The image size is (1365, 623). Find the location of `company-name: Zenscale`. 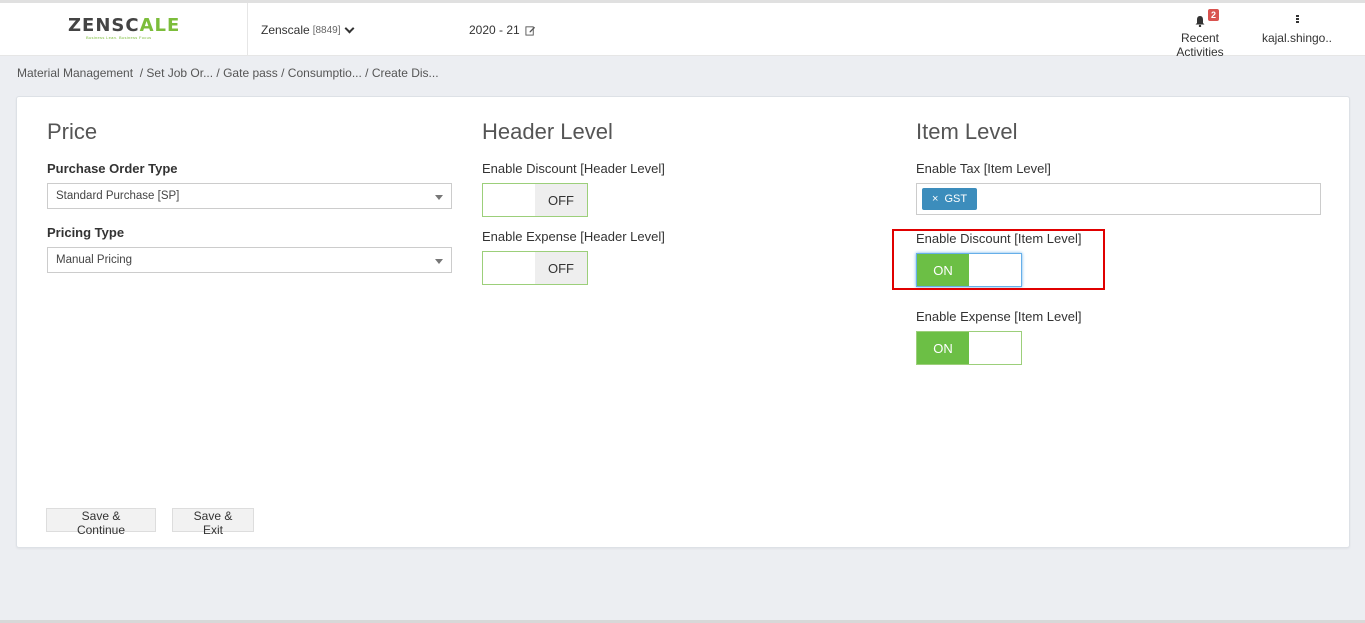

company-name: Zenscale is located at coordinates (285, 30).